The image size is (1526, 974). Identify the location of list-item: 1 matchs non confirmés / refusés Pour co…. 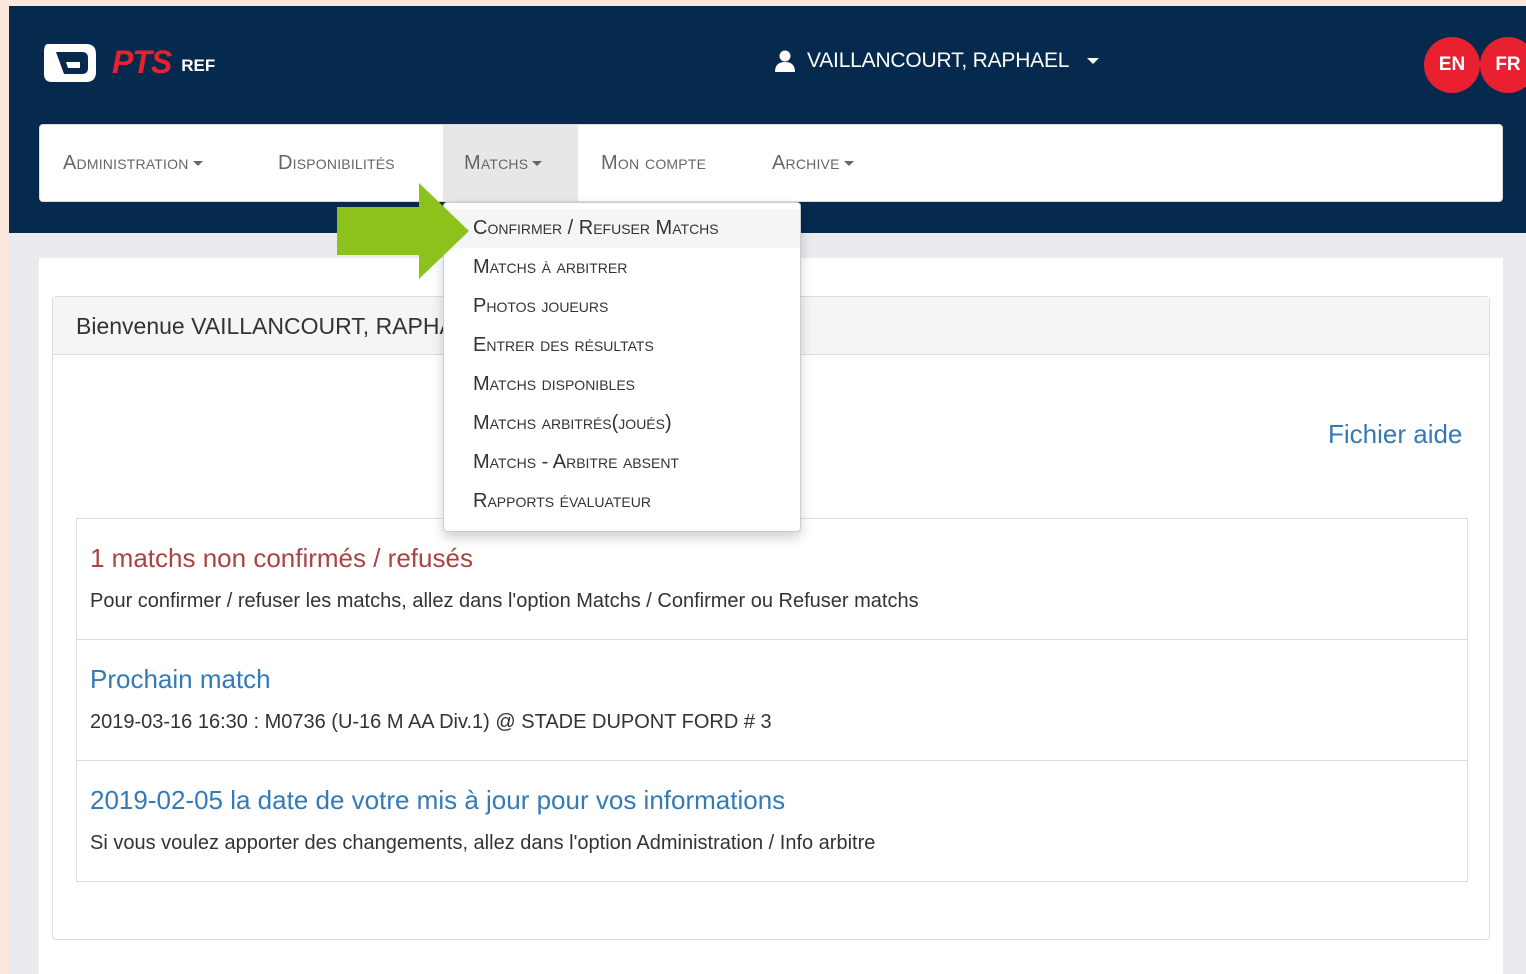
(772, 579).